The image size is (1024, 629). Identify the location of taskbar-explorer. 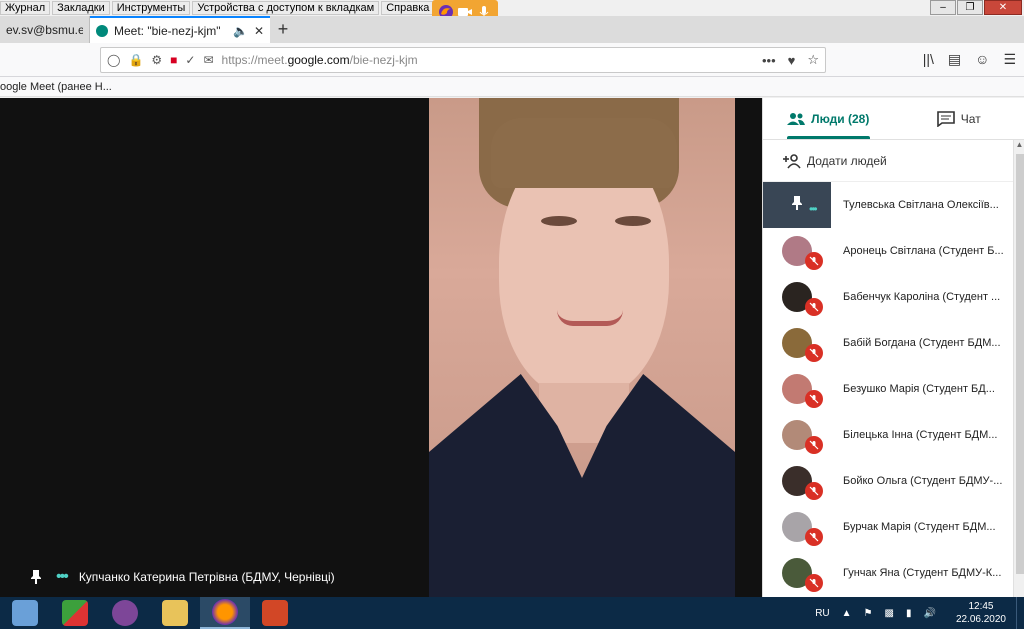
(175, 613).